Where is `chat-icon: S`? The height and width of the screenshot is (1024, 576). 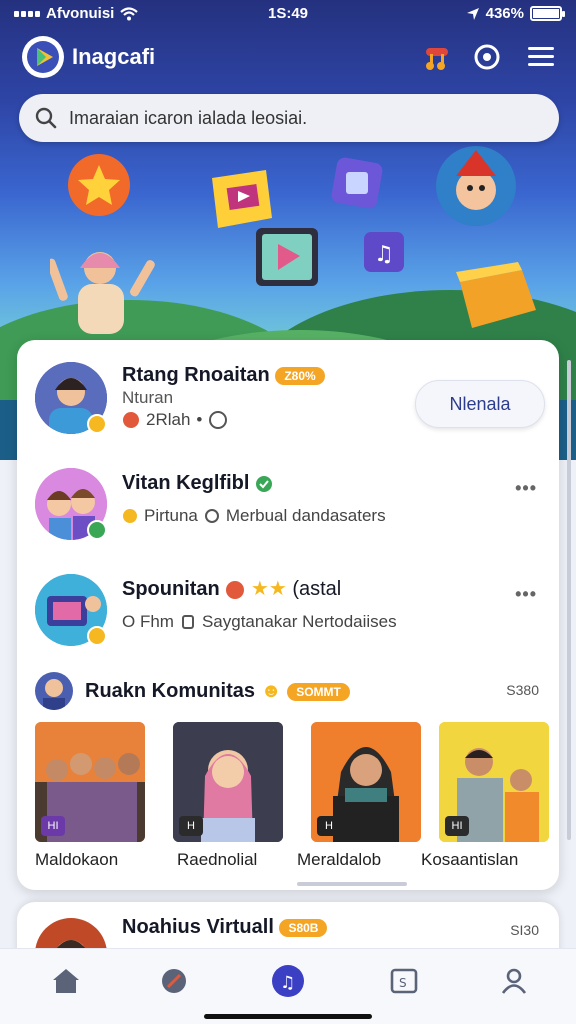 chat-icon: S is located at coordinates (404, 981).